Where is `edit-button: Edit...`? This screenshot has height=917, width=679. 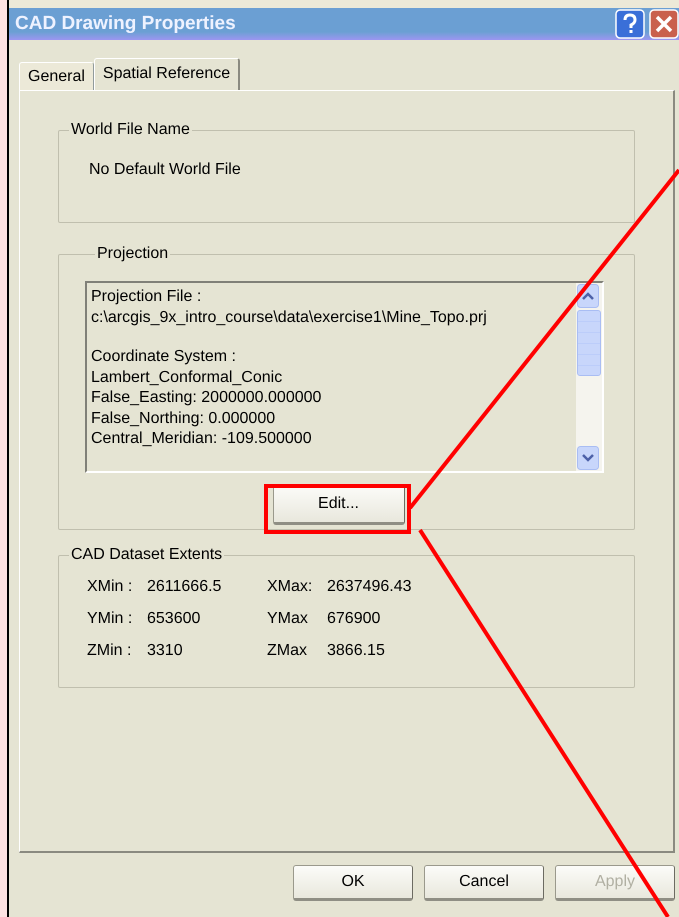
edit-button: Edit... is located at coordinates (338, 505).